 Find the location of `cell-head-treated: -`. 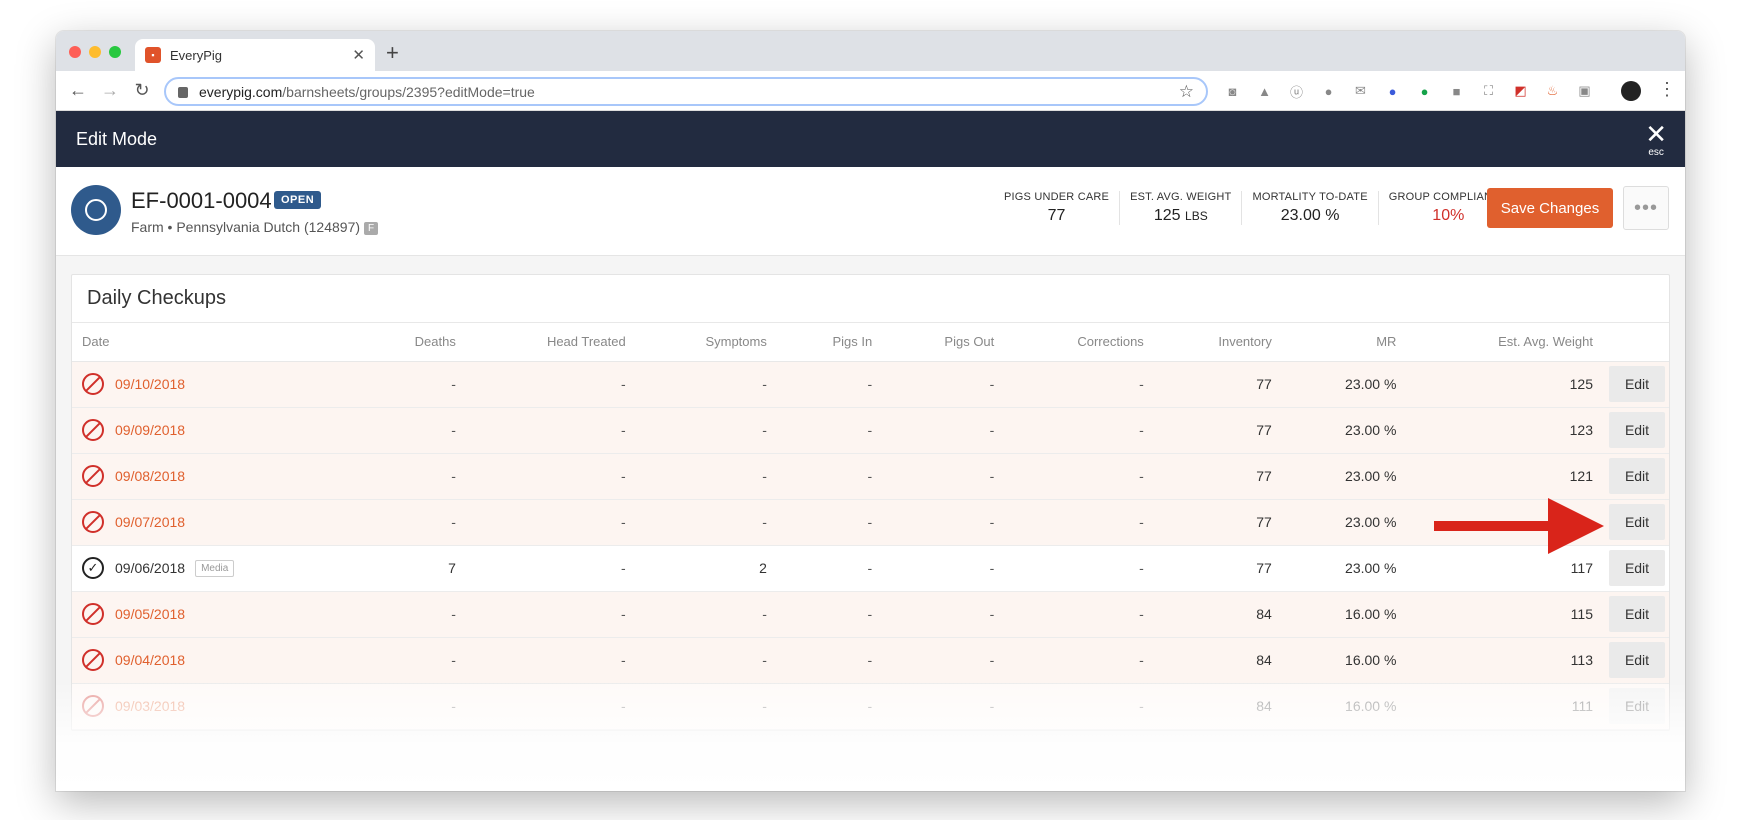

cell-head-treated: - is located at coordinates (552, 522).